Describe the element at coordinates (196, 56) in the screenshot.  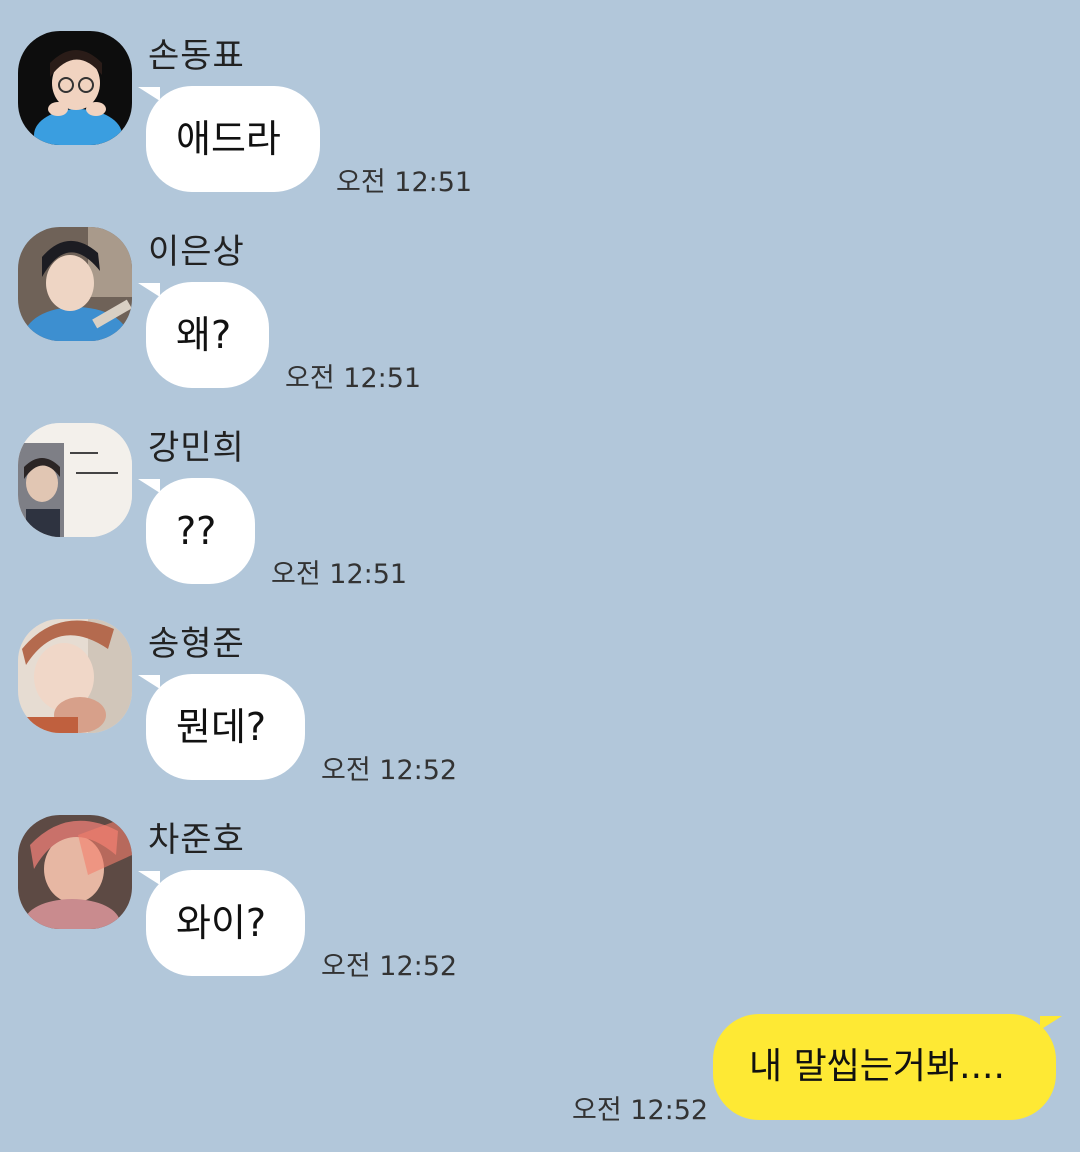
I see `sender-name: 손동표` at that location.